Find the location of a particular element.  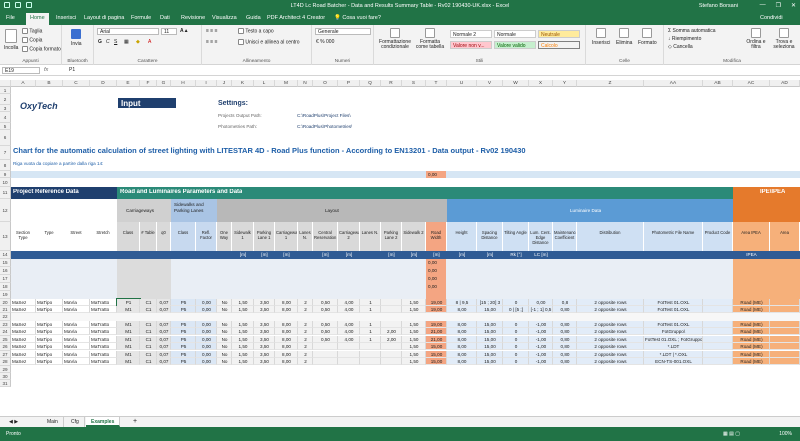

table-cell: 0,07 is located at coordinates (164, 339).